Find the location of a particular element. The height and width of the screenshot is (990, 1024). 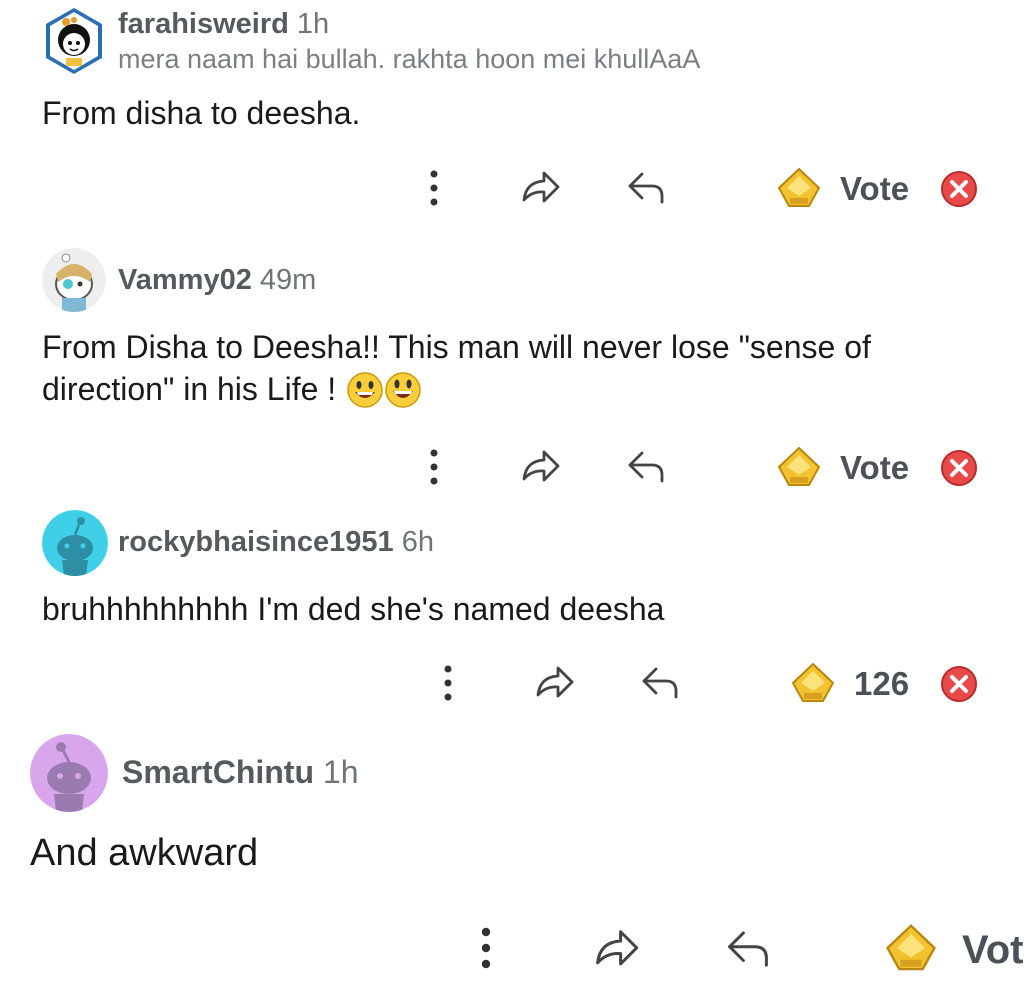

comment-header: farahisweird 1h is located at coordinates (223, 24).